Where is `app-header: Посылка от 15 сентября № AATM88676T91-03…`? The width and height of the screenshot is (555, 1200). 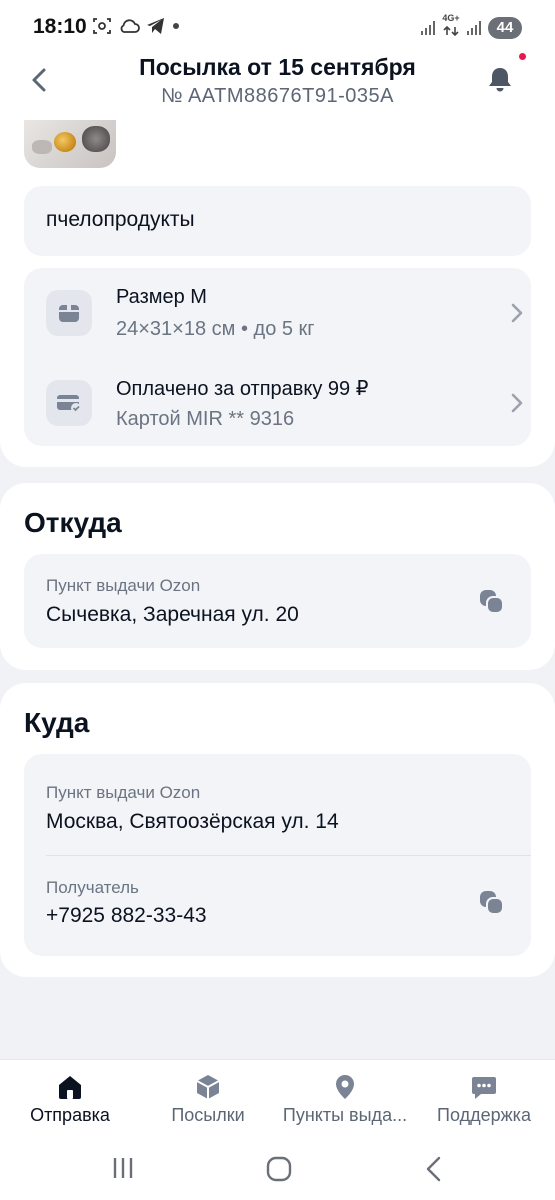 app-header: Посылка от 15 сентября № AATM88676T91-03… is located at coordinates (277, 87).